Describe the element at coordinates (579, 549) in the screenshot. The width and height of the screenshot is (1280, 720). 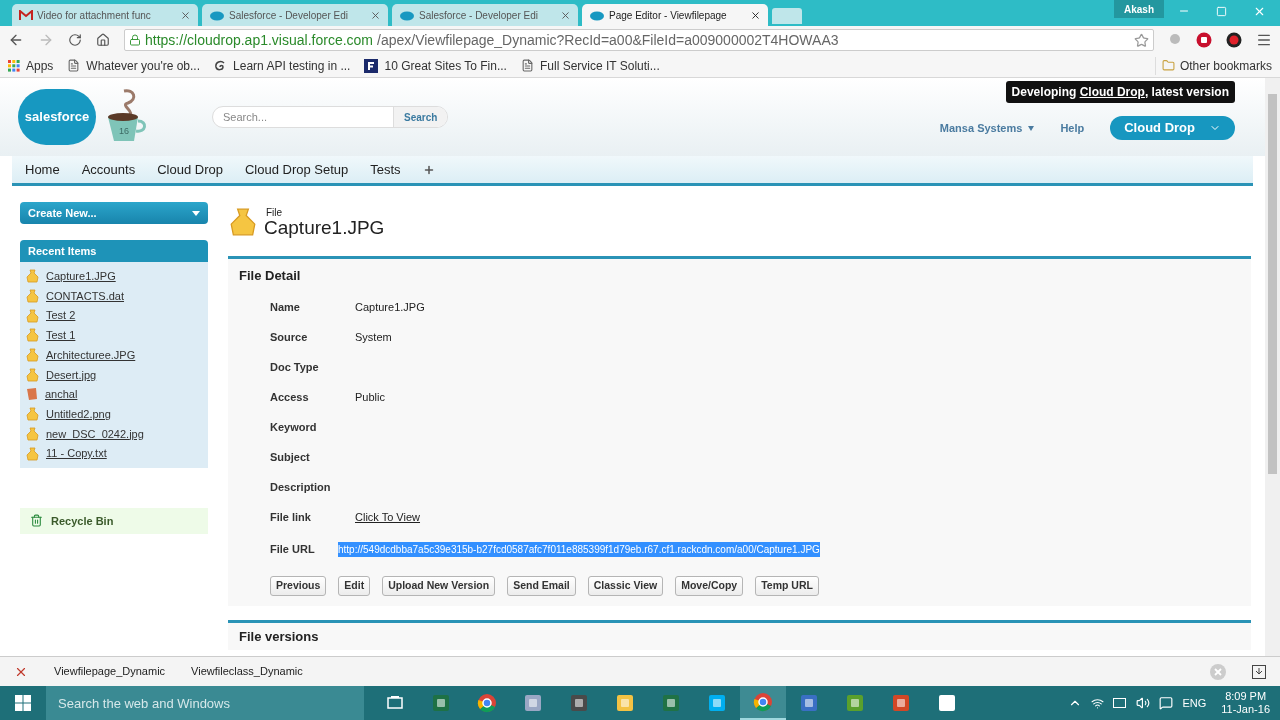
I see `file-url: http://549dcdbba7a5c39e315b-b27fcd0587afc7f011e885399f1d79eb.r67.cf1.rackcdn.com/a00/Capture1.JPG` at that location.